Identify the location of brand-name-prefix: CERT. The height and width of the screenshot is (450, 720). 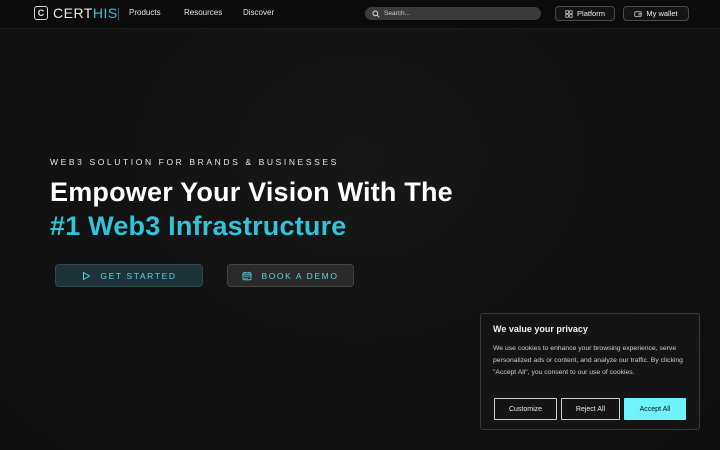
(73, 13).